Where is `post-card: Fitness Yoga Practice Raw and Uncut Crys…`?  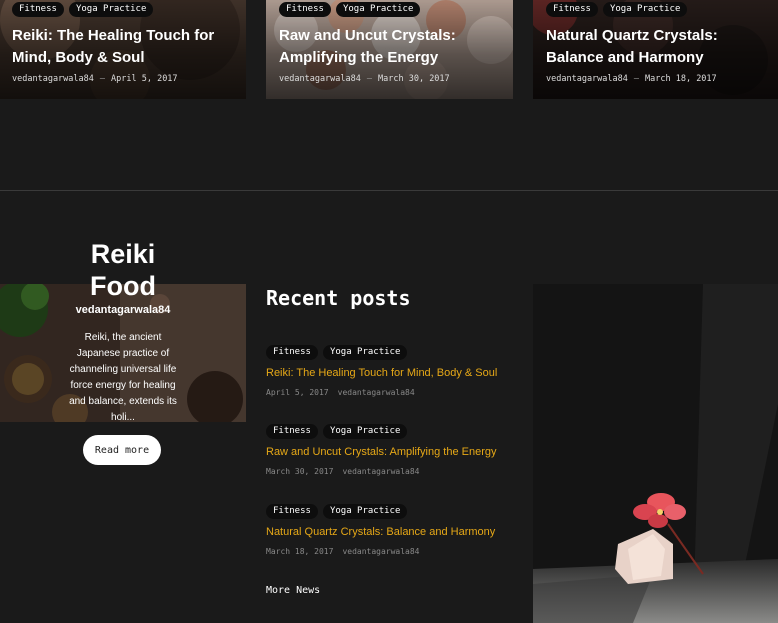
post-card: Fitness Yoga Practice Raw and Uncut Crys… is located at coordinates (389, 49).